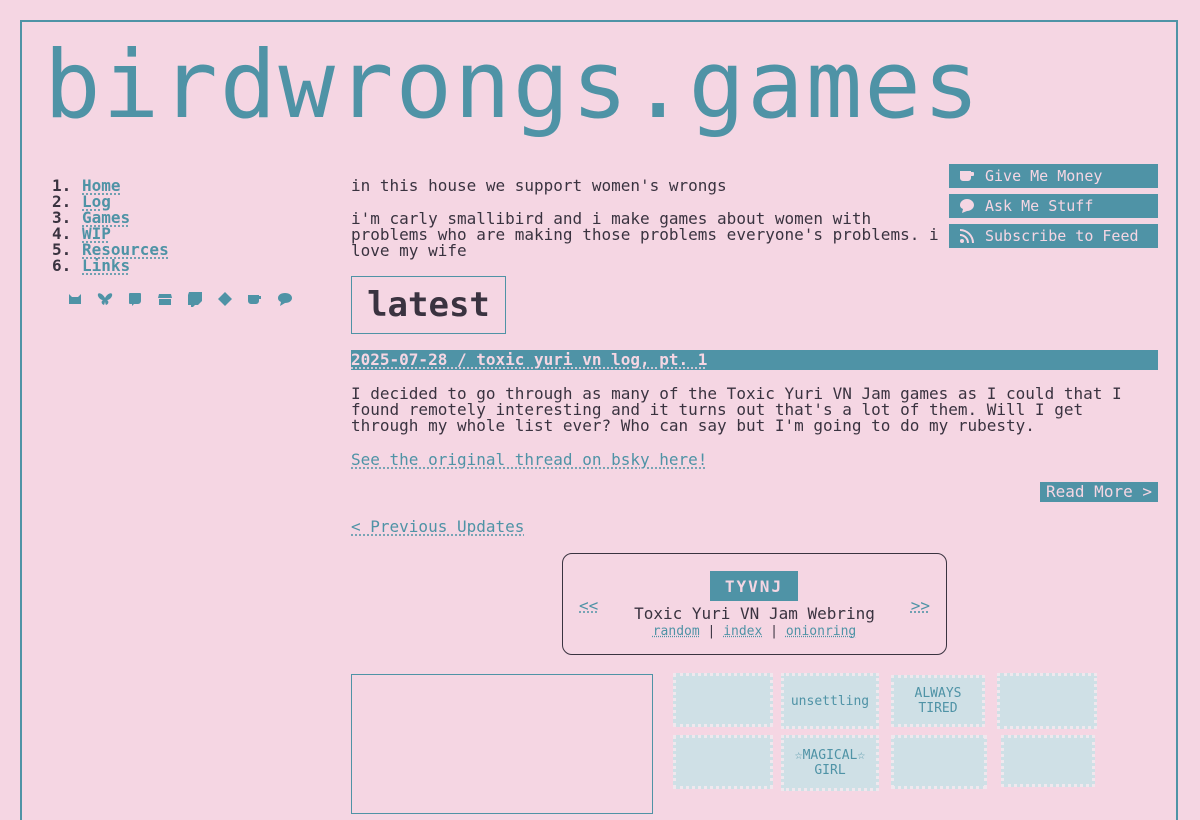 The height and width of the screenshot is (820, 1200). Describe the element at coordinates (1062, 236) in the screenshot. I see `subscribe-feed-label: Subscribe to Feed` at that location.